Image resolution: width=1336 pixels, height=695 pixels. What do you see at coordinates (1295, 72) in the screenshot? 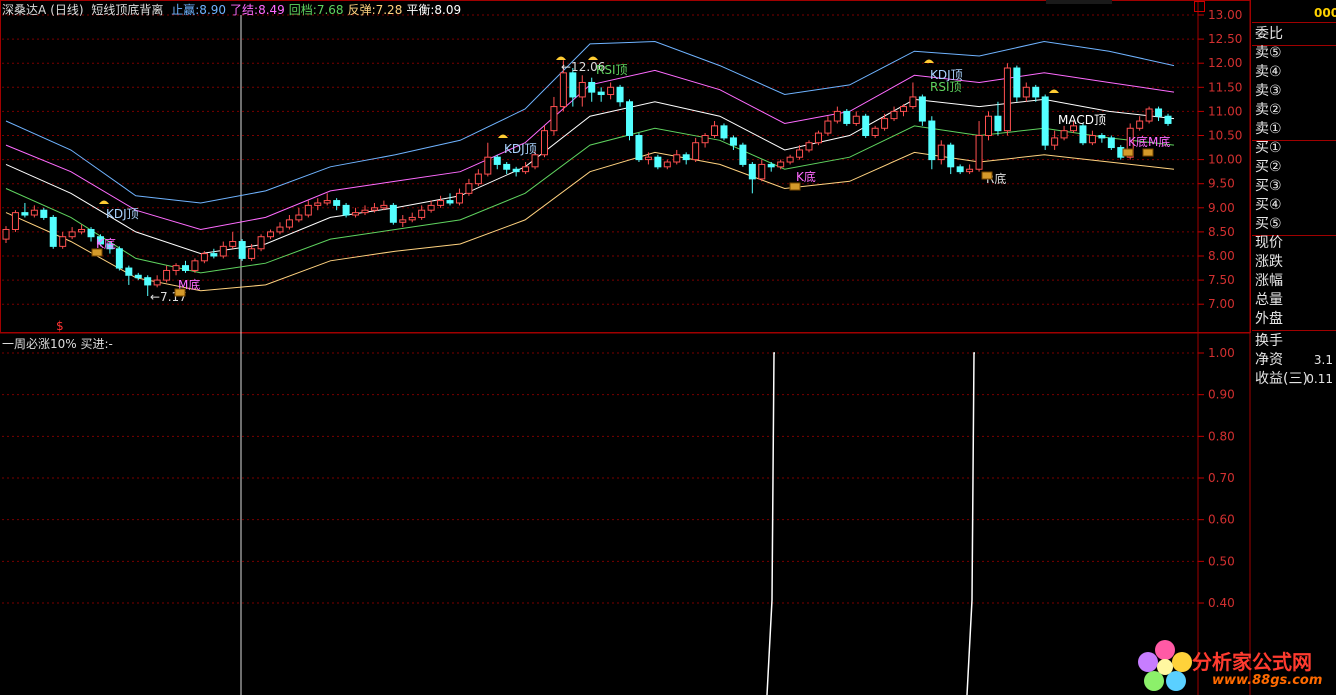
I see `quote-row: 卖④` at bounding box center [1295, 72].